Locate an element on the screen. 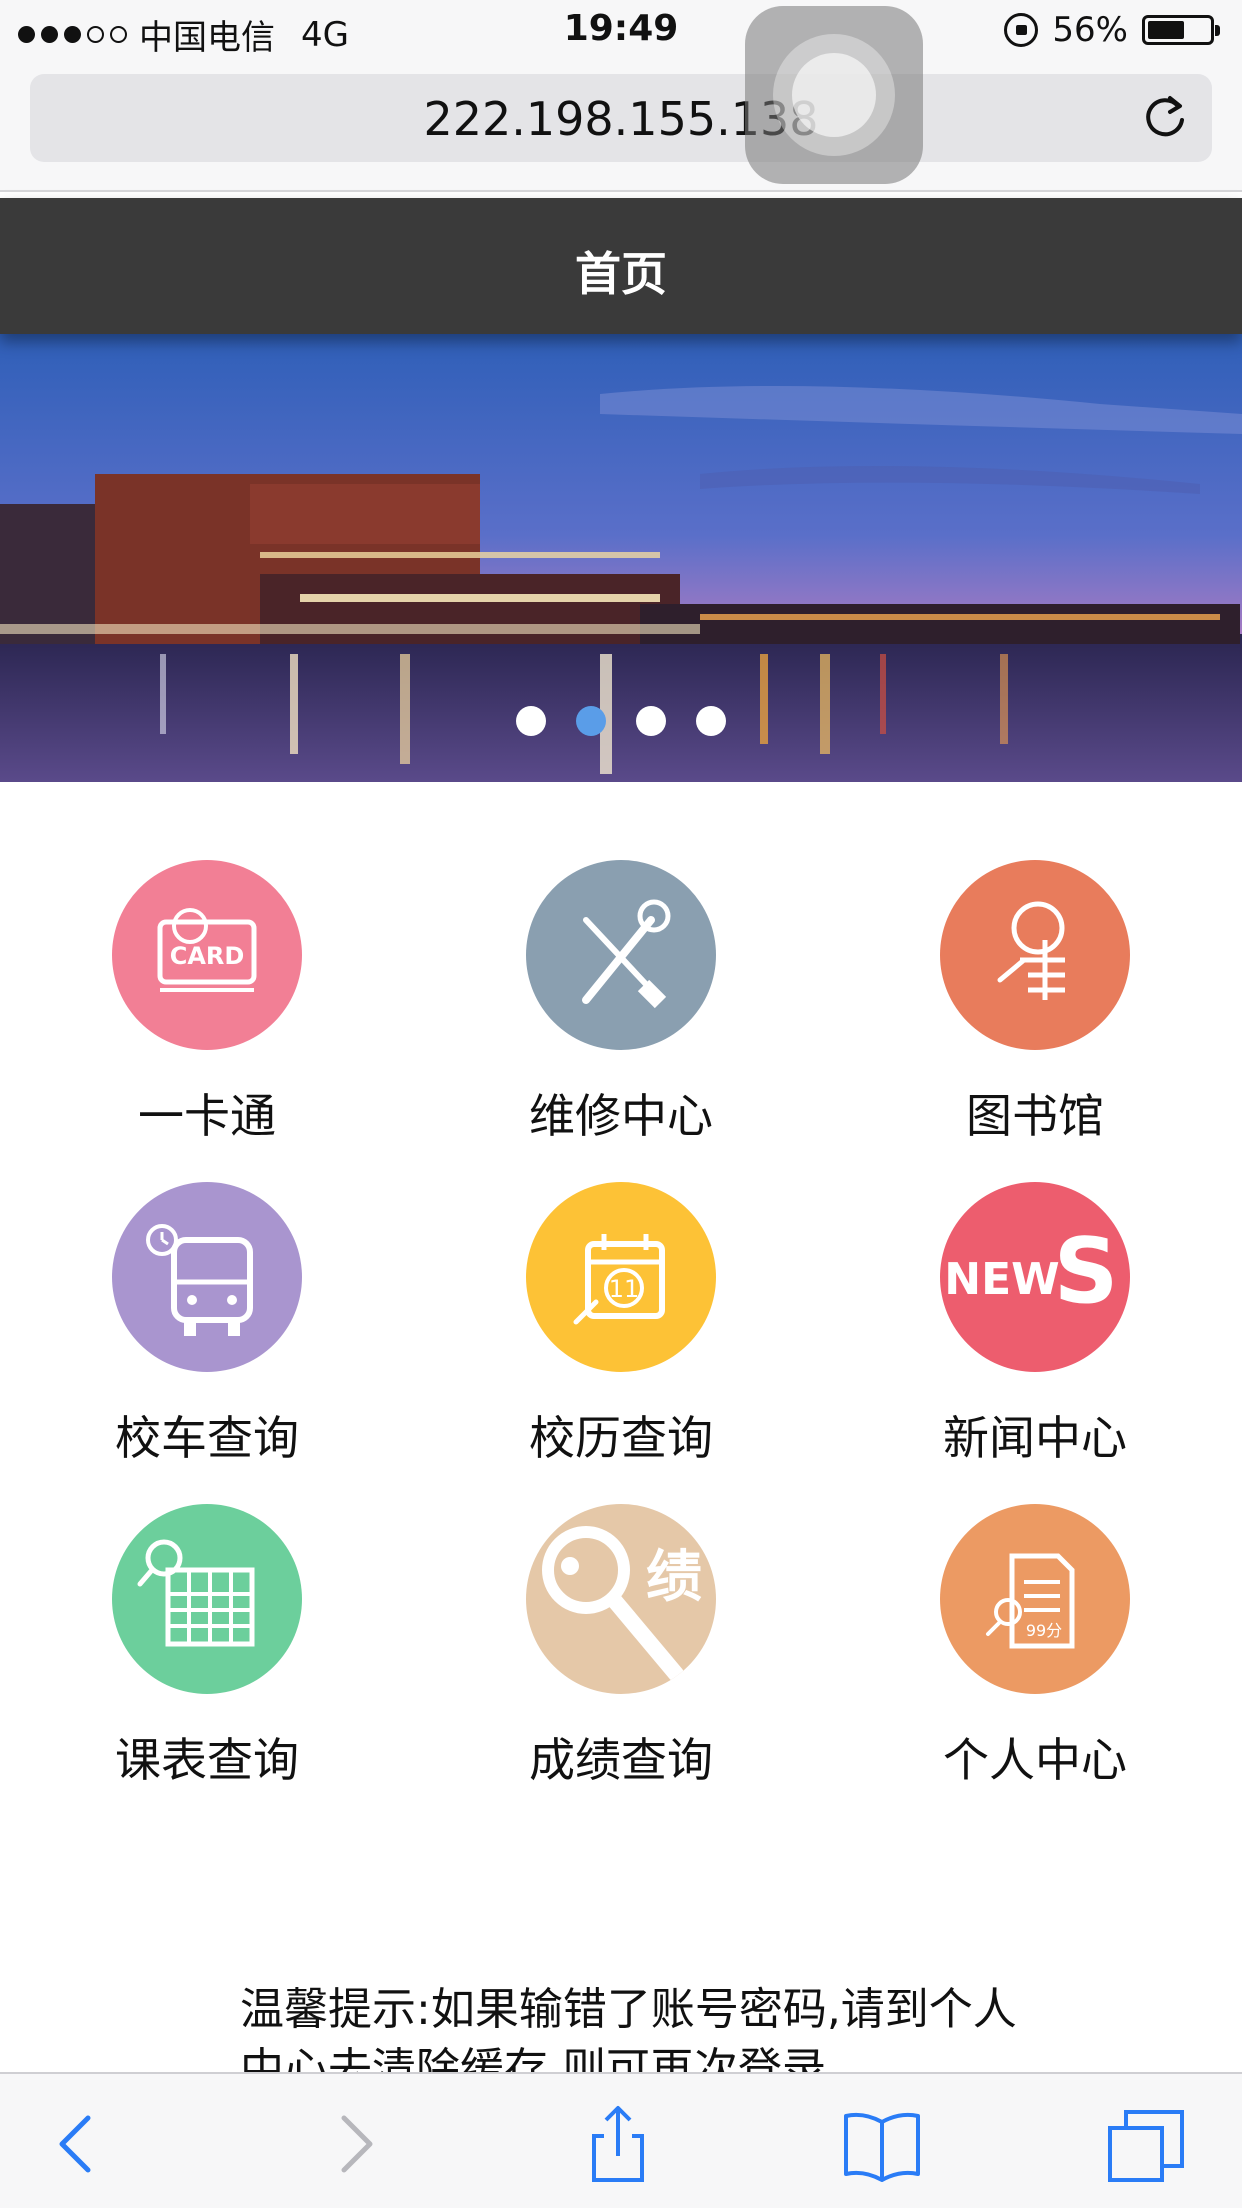  news-icon: NEW S is located at coordinates (1035, 1277).